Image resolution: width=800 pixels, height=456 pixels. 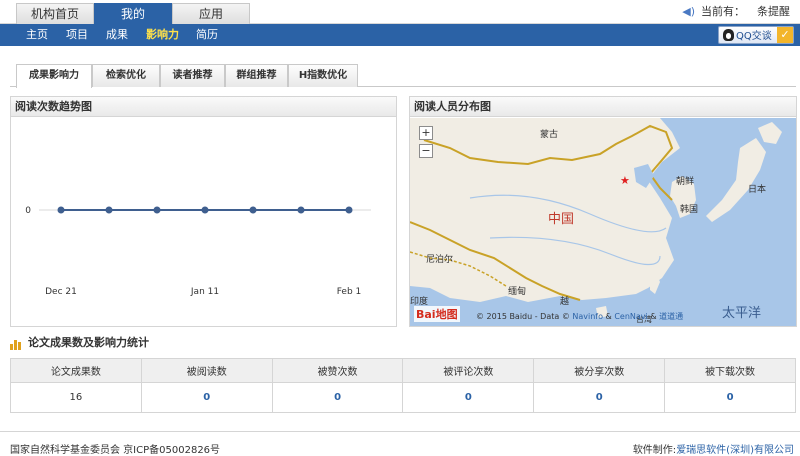 What do you see at coordinates (198, 251) in the screenshot?
I see `reading-trend-chart: 0 Dec 21 Jan 11 Feb 1` at bounding box center [198, 251].